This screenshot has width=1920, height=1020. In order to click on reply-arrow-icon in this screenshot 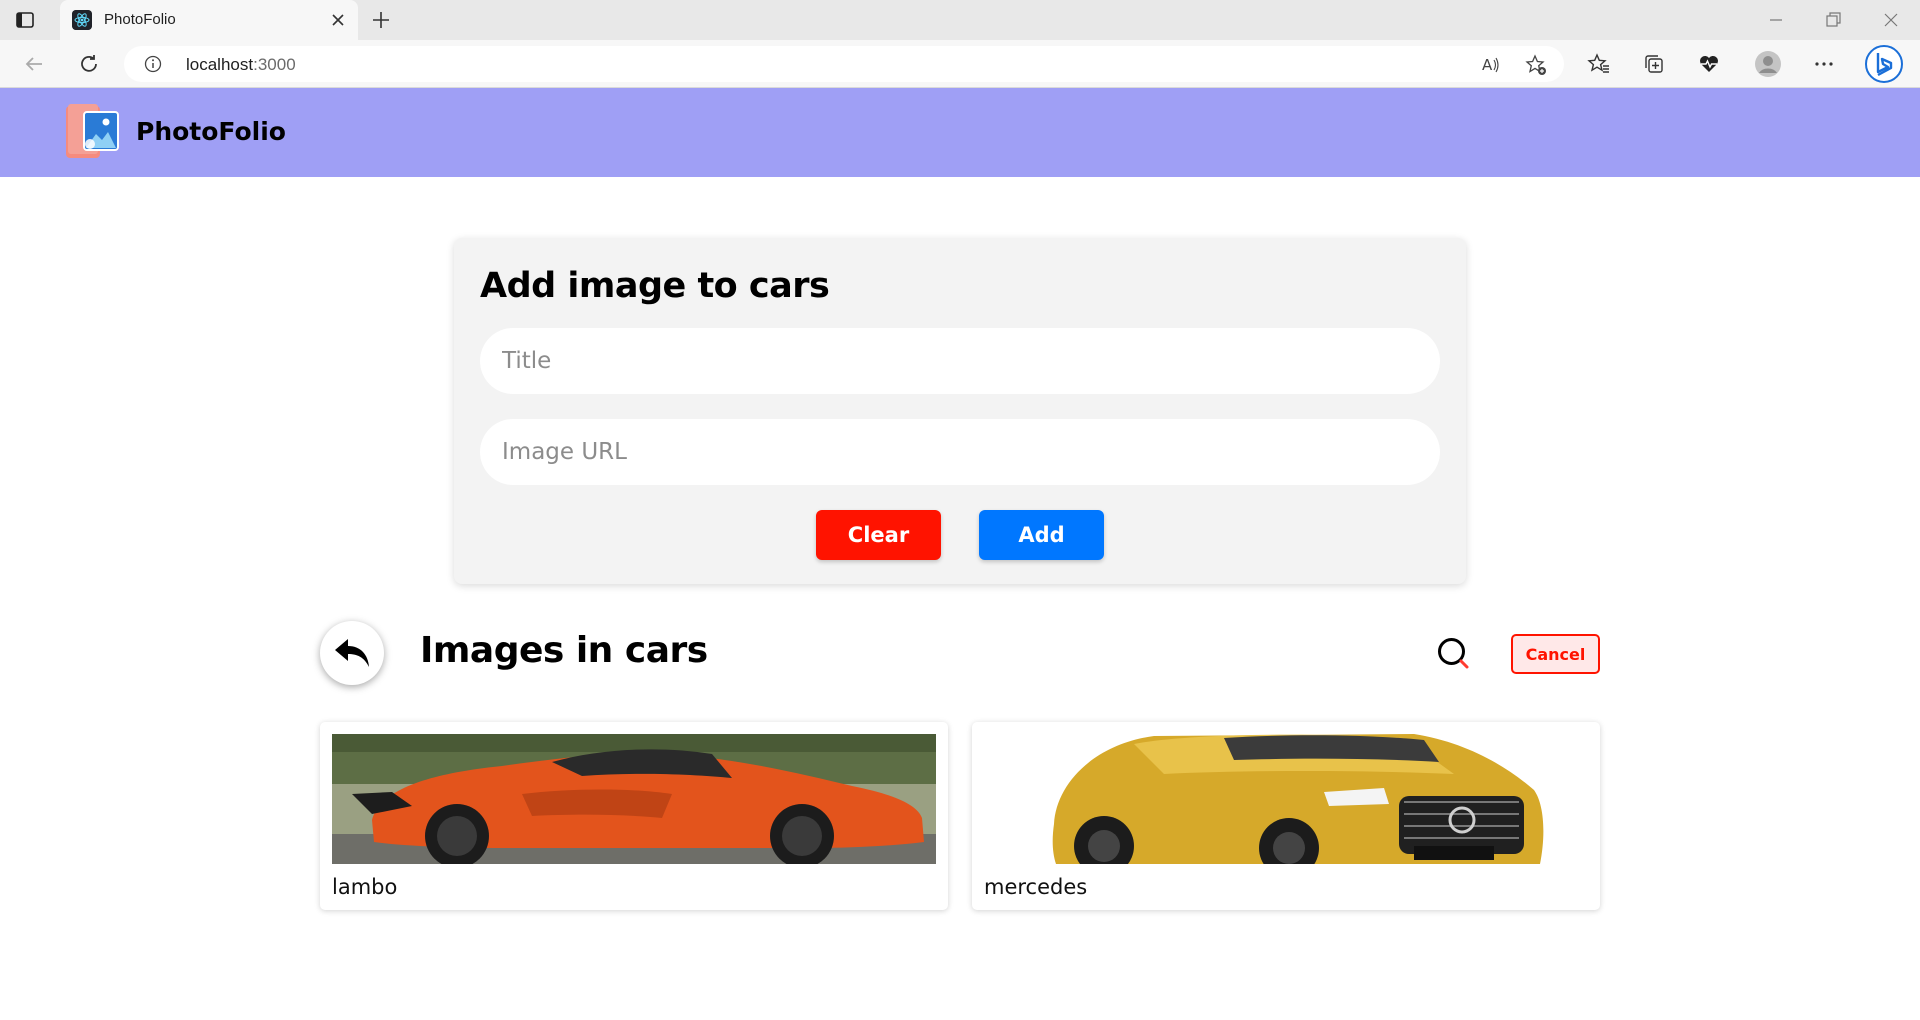, I will do `click(352, 653)`.